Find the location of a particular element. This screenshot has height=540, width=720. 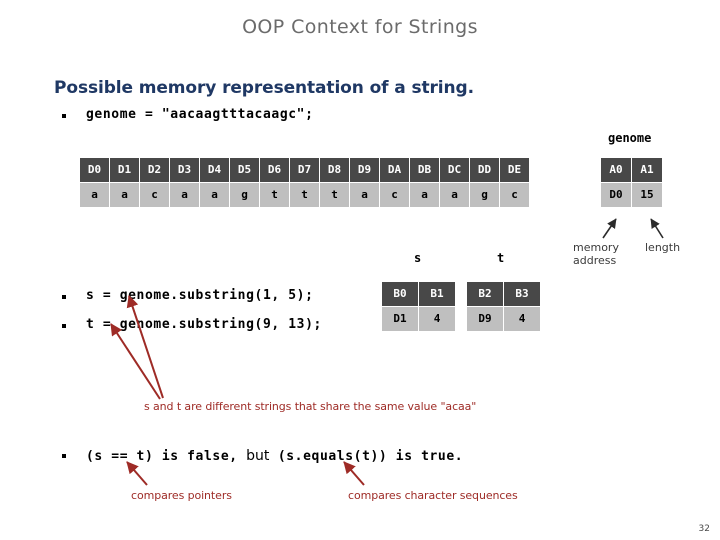

code-t-assign: t = genome.substring(9, 13); is located at coordinates (204, 324).